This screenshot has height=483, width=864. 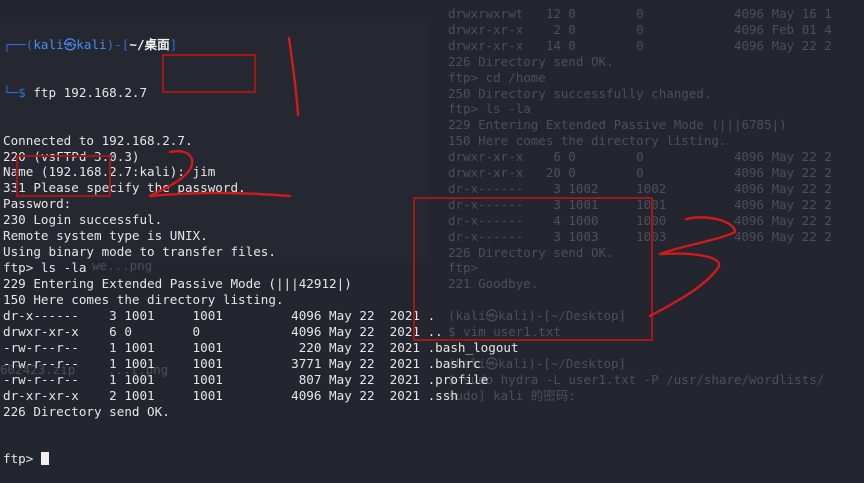 I want to click on terminal-line: 220 (vsFTPd 3.0.3), so click(x=71, y=156).